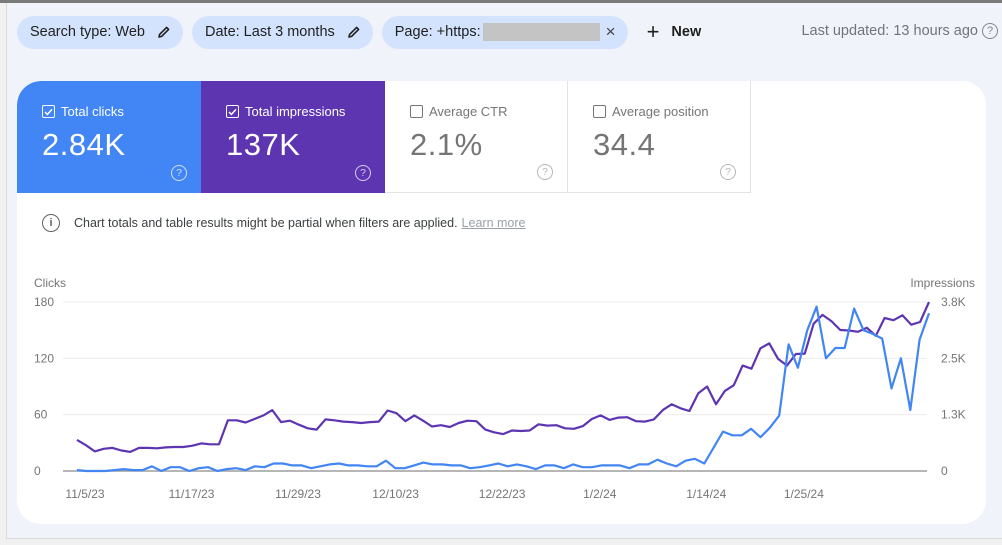 The image size is (1002, 545). I want to click on x-tick-label: 11/29/23, so click(298, 494).